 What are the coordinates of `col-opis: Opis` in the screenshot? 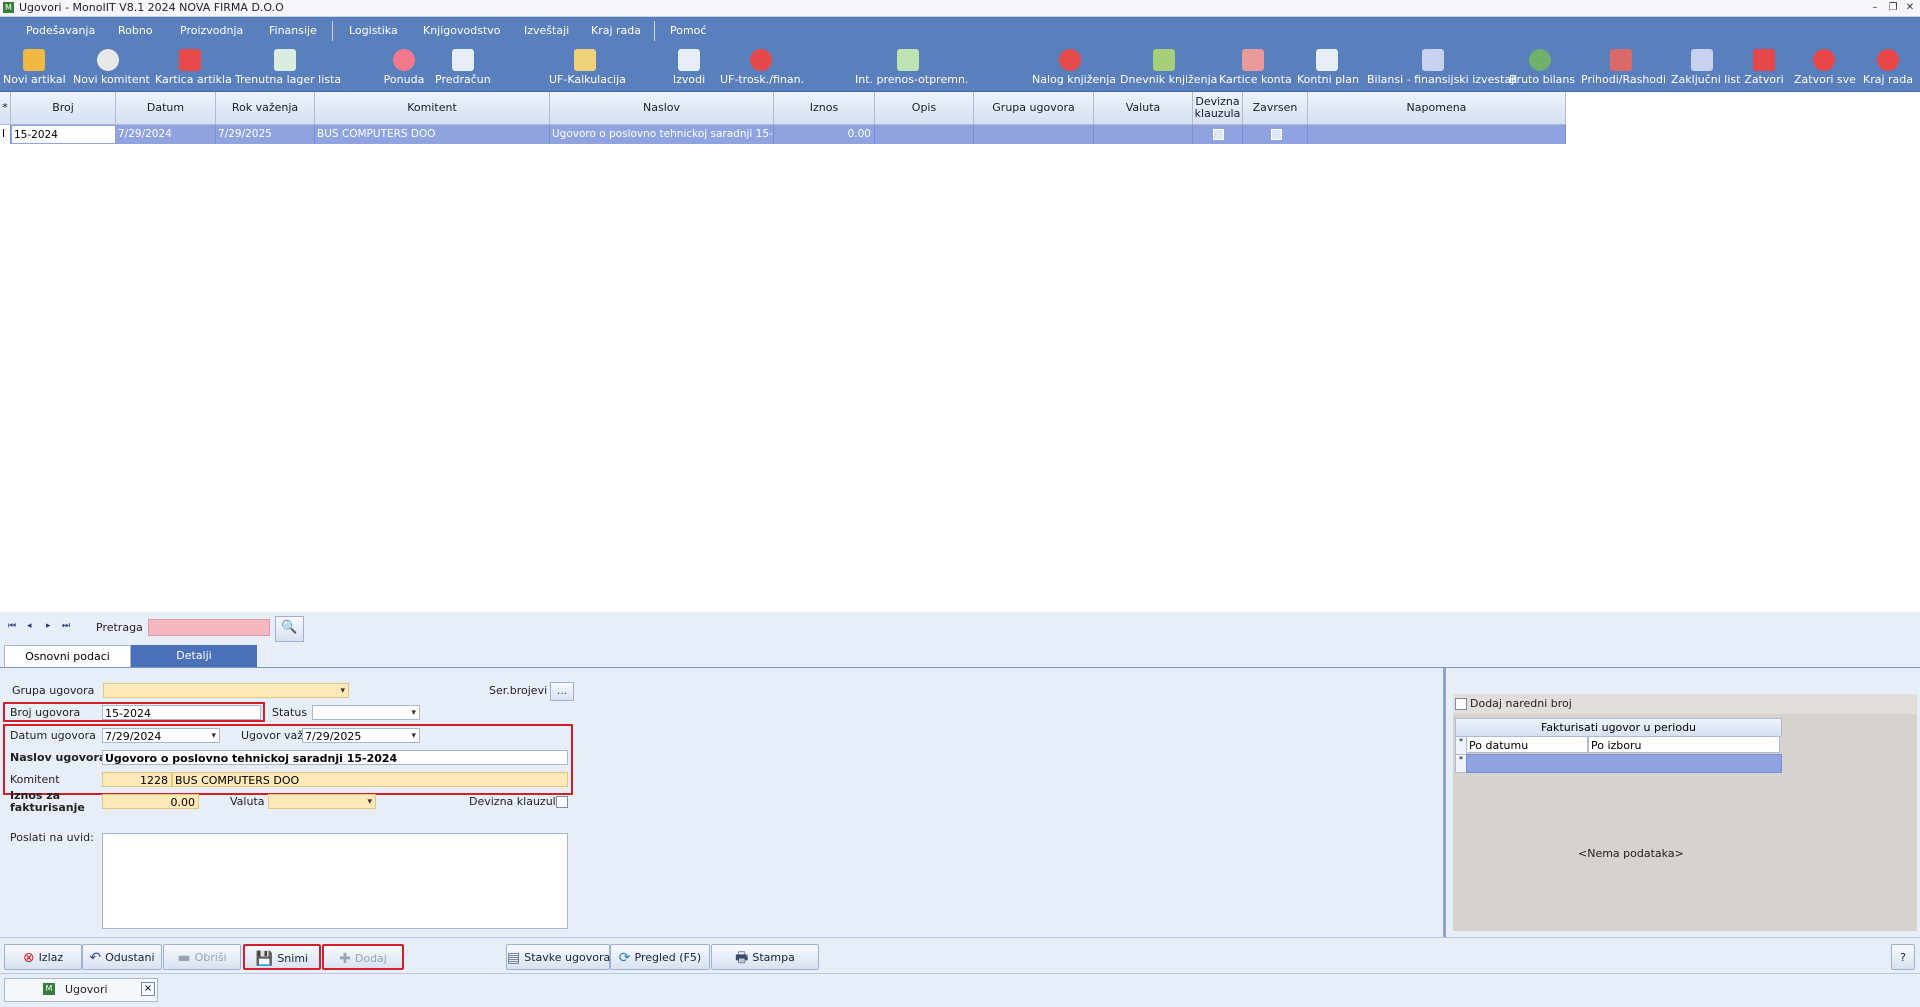 It's located at (924, 108).